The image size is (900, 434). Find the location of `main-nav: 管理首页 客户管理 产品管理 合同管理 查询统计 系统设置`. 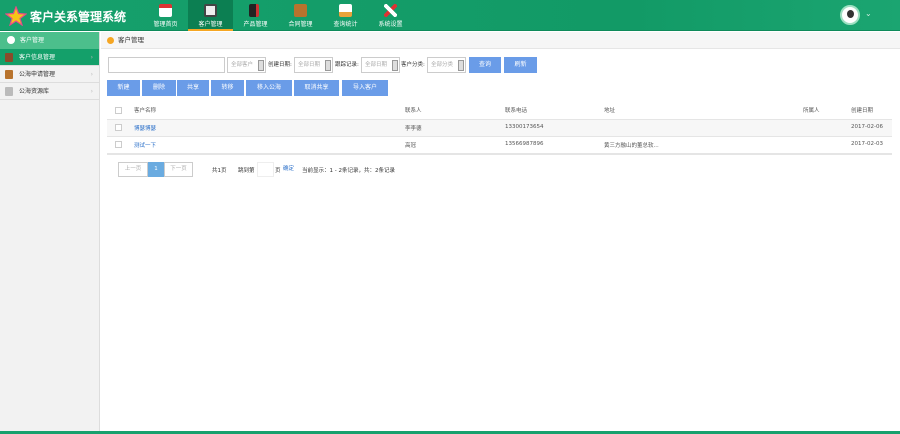

main-nav: 管理首页 客户管理 产品管理 合同管理 查询统计 系统设置 is located at coordinates (278, 15).